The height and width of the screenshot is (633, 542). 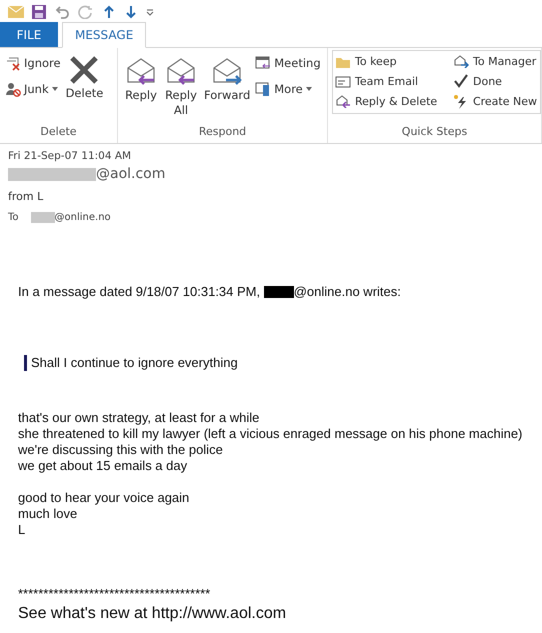 I want to click on quick-step-item: Done, so click(x=495, y=81).